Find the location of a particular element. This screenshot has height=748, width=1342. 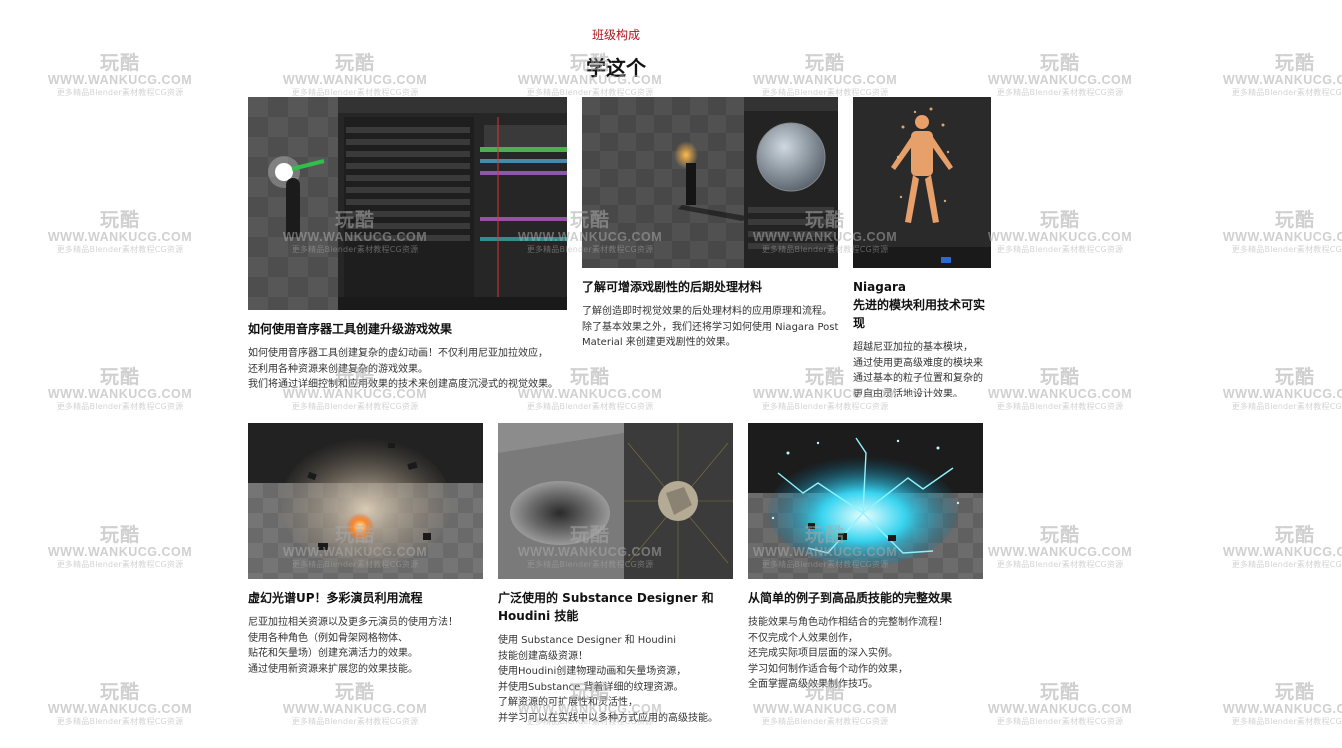

skill-effect-thumbnail is located at coordinates (865, 501).